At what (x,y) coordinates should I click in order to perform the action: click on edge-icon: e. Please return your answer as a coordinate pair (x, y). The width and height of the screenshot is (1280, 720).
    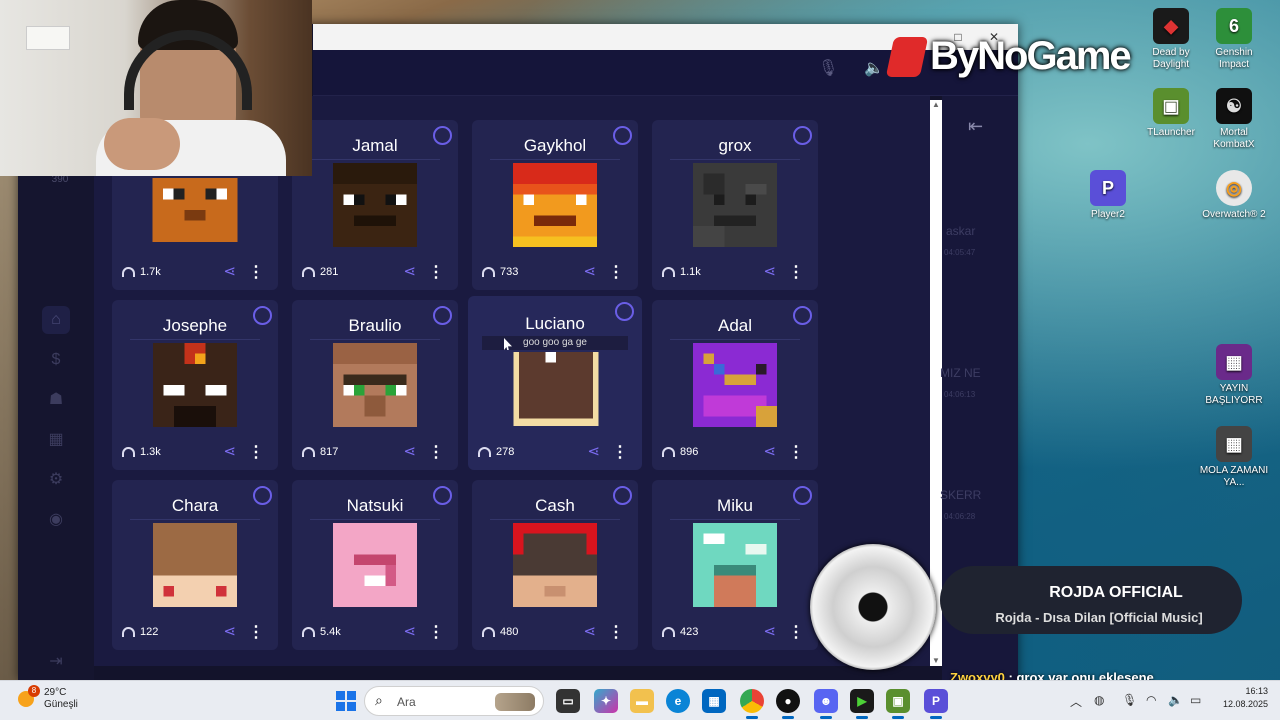
    Looking at the image, I should click on (678, 701).